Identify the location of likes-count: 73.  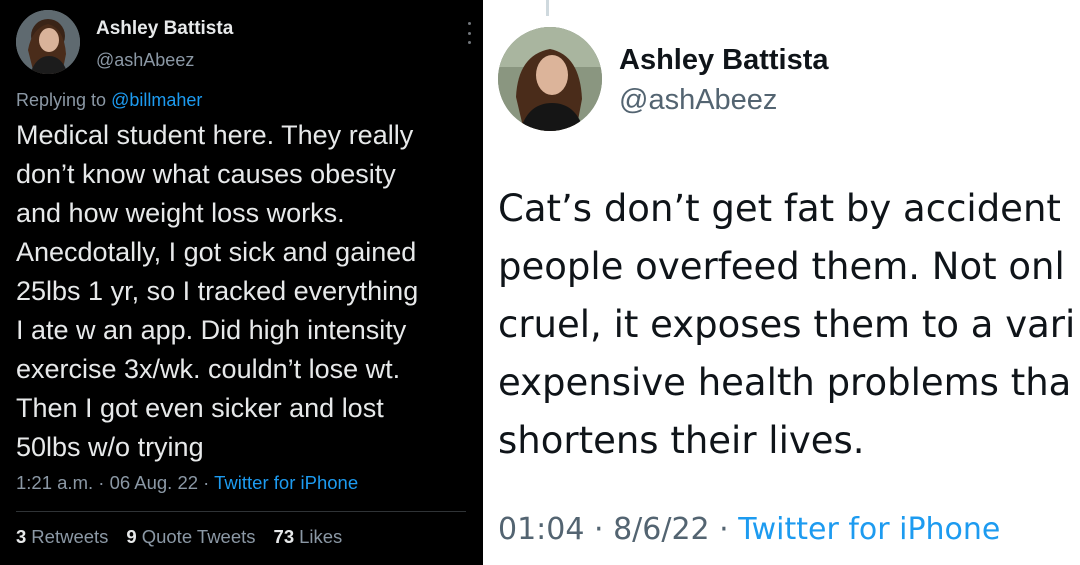
(284, 536).